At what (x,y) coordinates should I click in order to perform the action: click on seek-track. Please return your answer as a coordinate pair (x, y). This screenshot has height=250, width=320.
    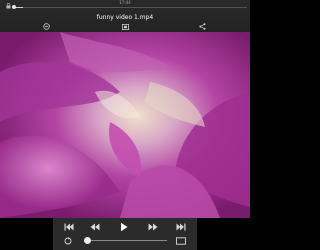
    Looking at the image, I should click on (127, 240).